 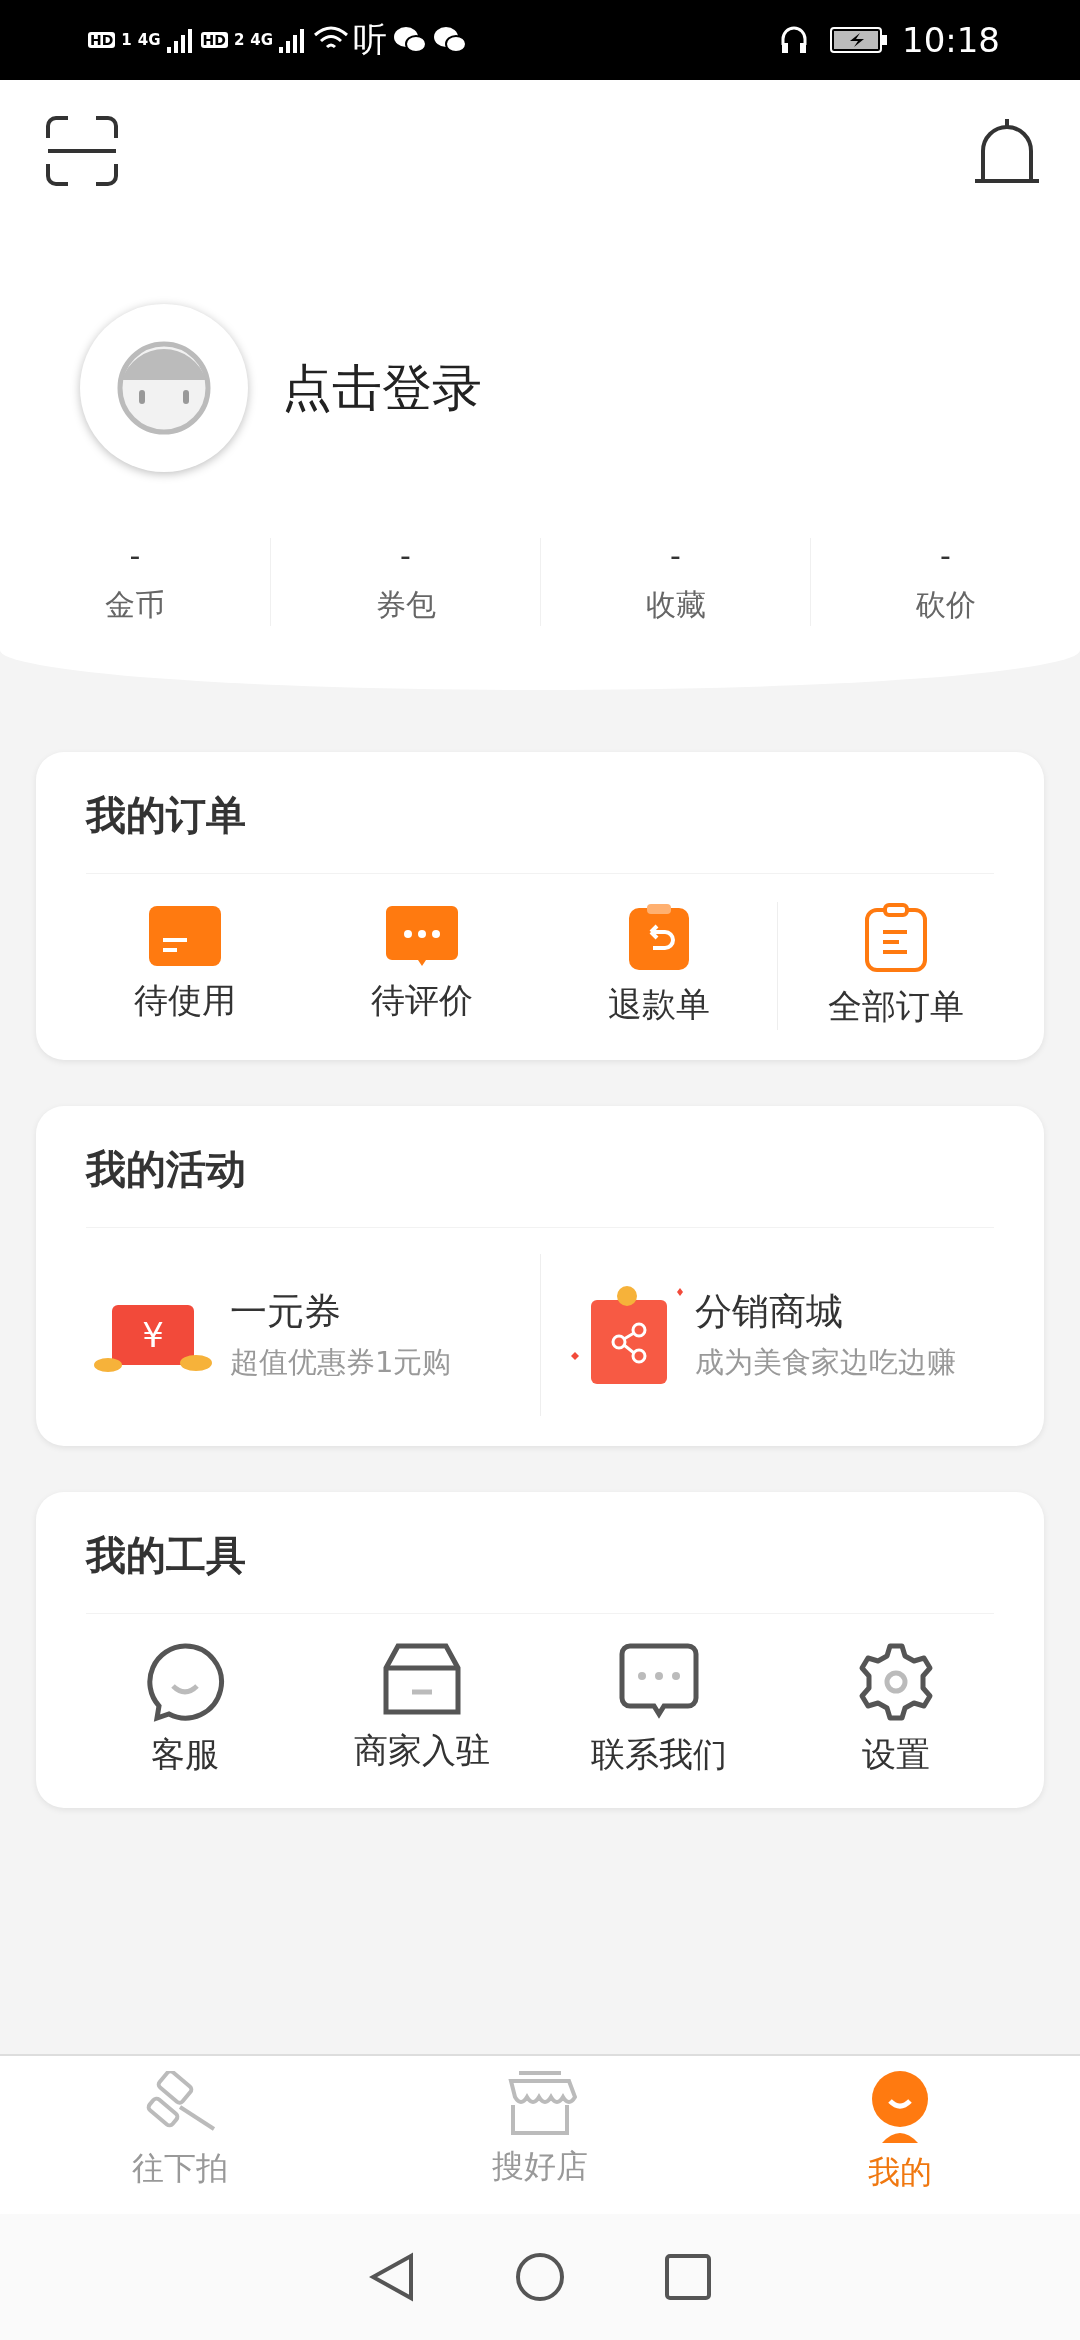 I want to click on activity-title: 分销商城, so click(x=825, y=1312).